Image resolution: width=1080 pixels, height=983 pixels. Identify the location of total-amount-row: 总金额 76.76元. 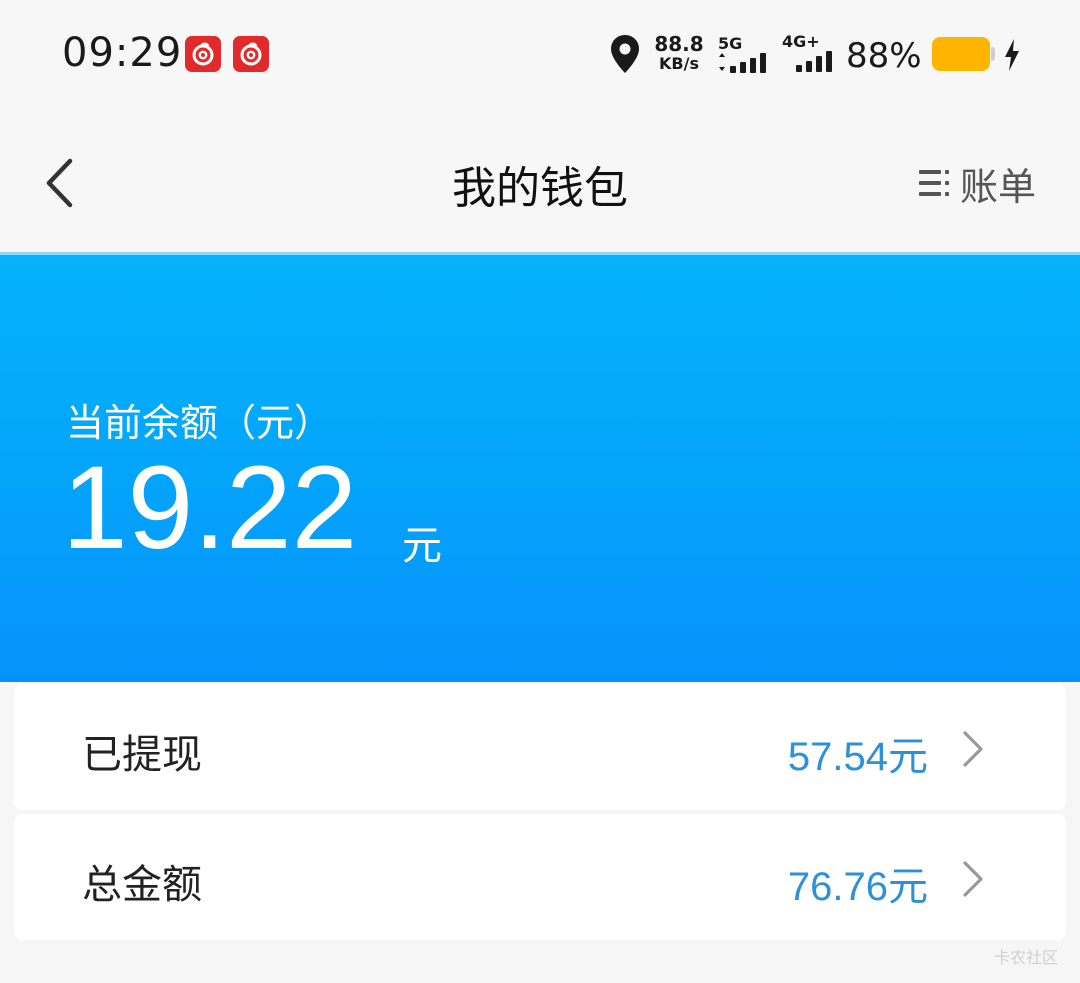
(540, 877).